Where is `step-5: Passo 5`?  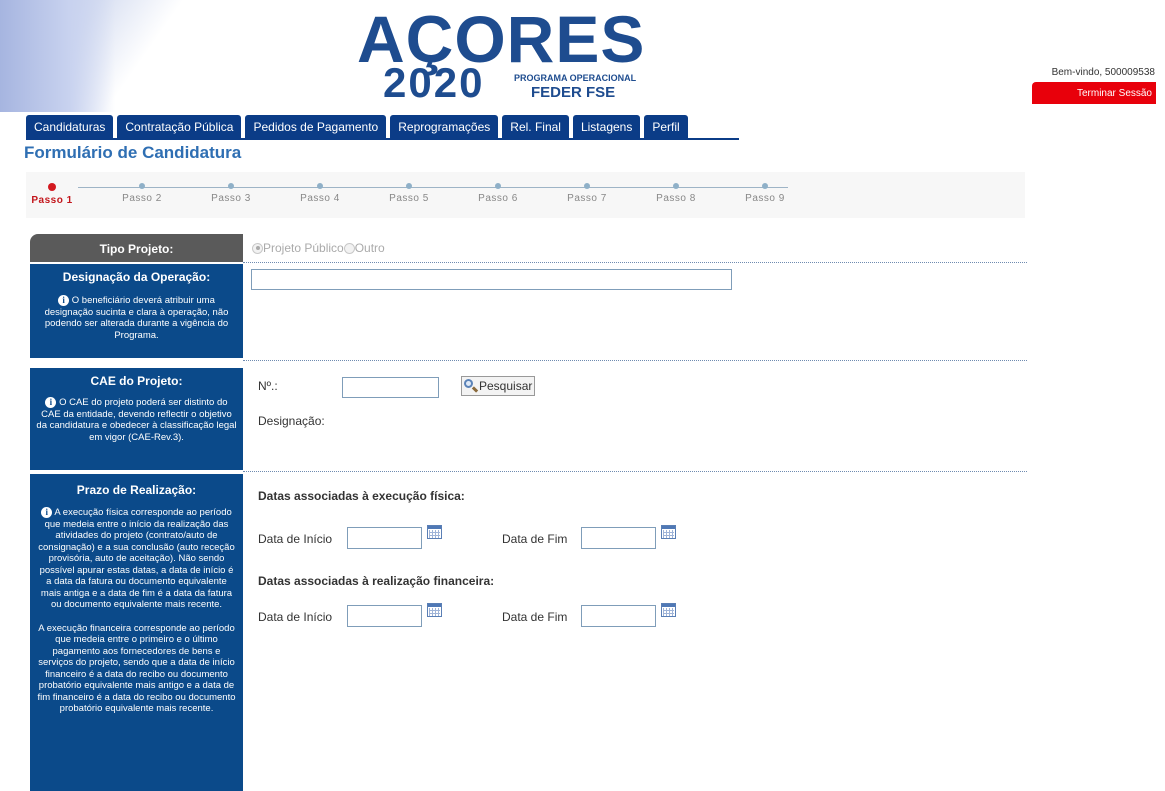
step-5: Passo 5 is located at coordinates (409, 193).